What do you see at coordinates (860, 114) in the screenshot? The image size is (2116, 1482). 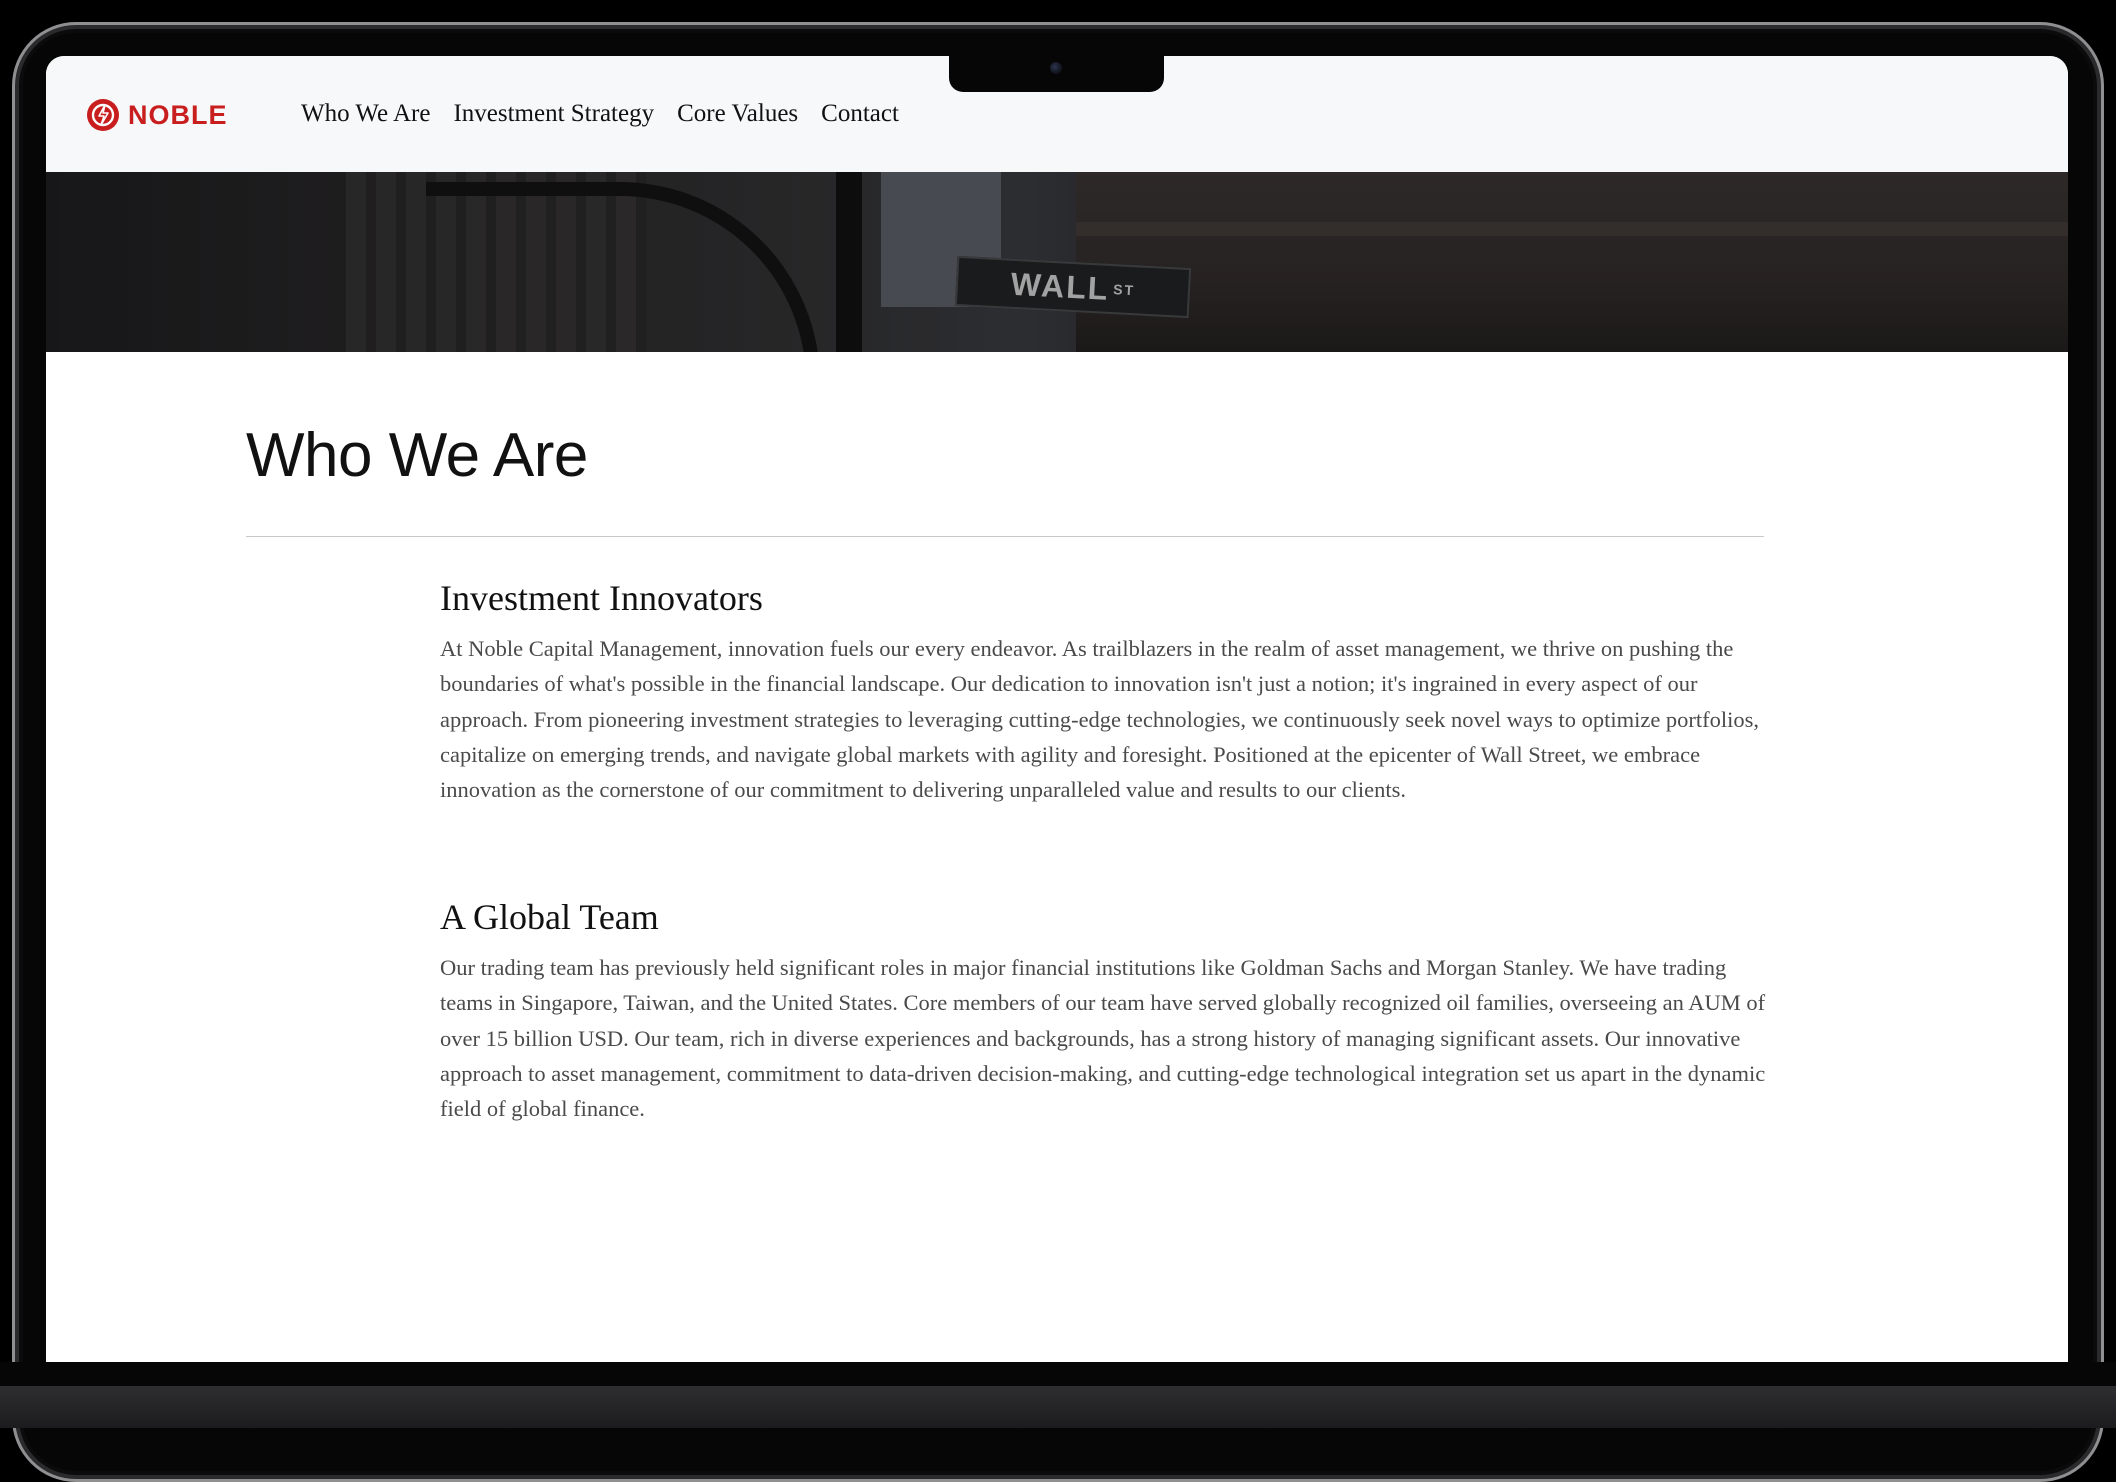 I see `nav-link-contact: Contact` at bounding box center [860, 114].